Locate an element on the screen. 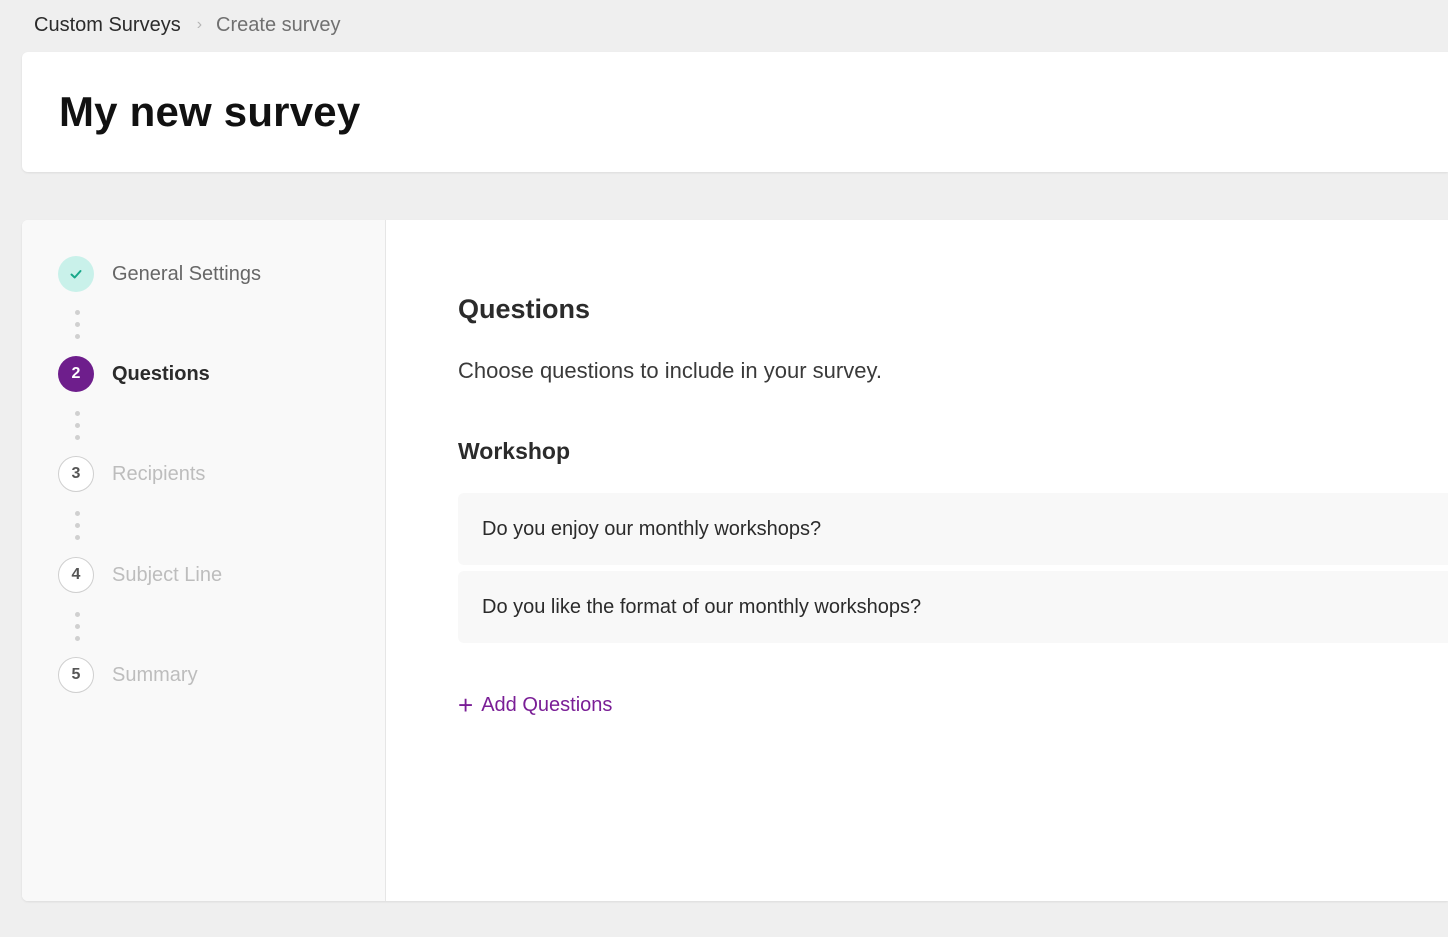  step-label: Summary is located at coordinates (155, 674).